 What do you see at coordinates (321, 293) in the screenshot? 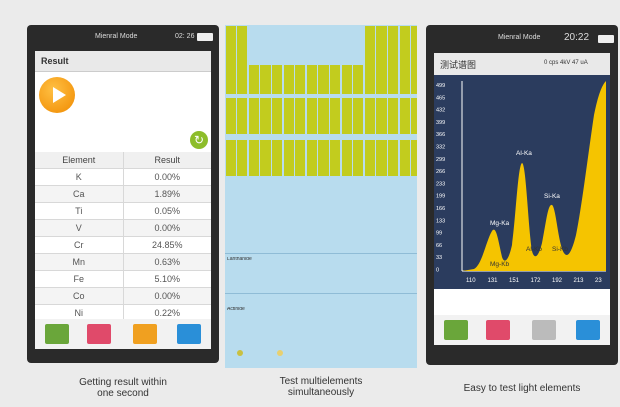
I see `actinide-row` at bounding box center [321, 293].